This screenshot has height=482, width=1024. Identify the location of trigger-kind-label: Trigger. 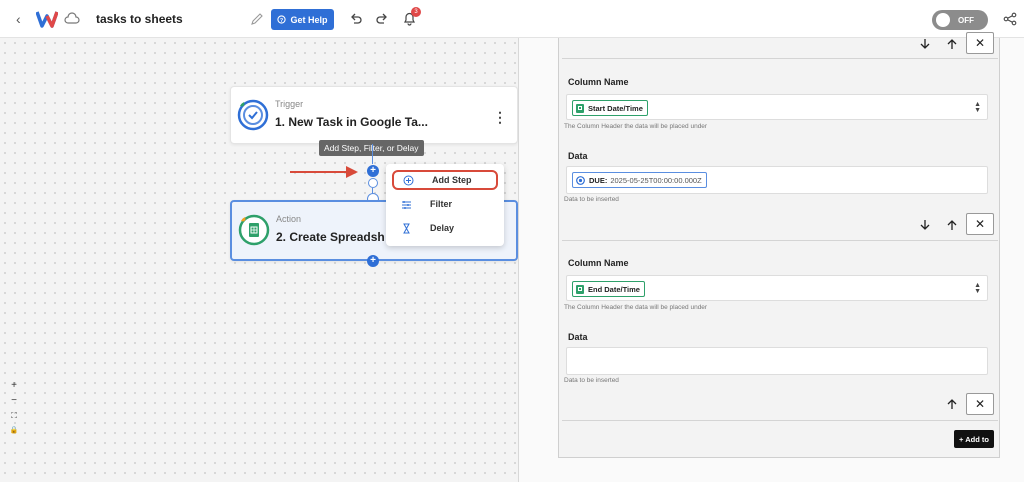
(289, 104).